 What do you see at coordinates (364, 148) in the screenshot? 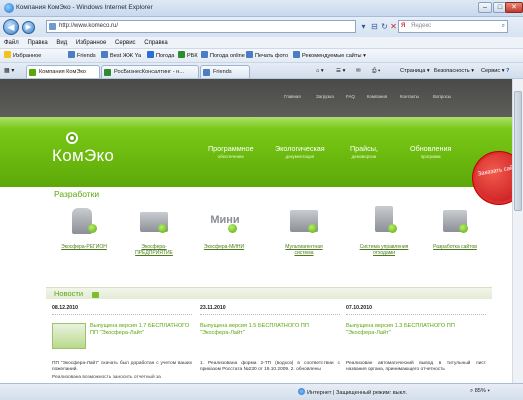
I see `hero-nav-title: Прайсы,` at bounding box center [364, 148].